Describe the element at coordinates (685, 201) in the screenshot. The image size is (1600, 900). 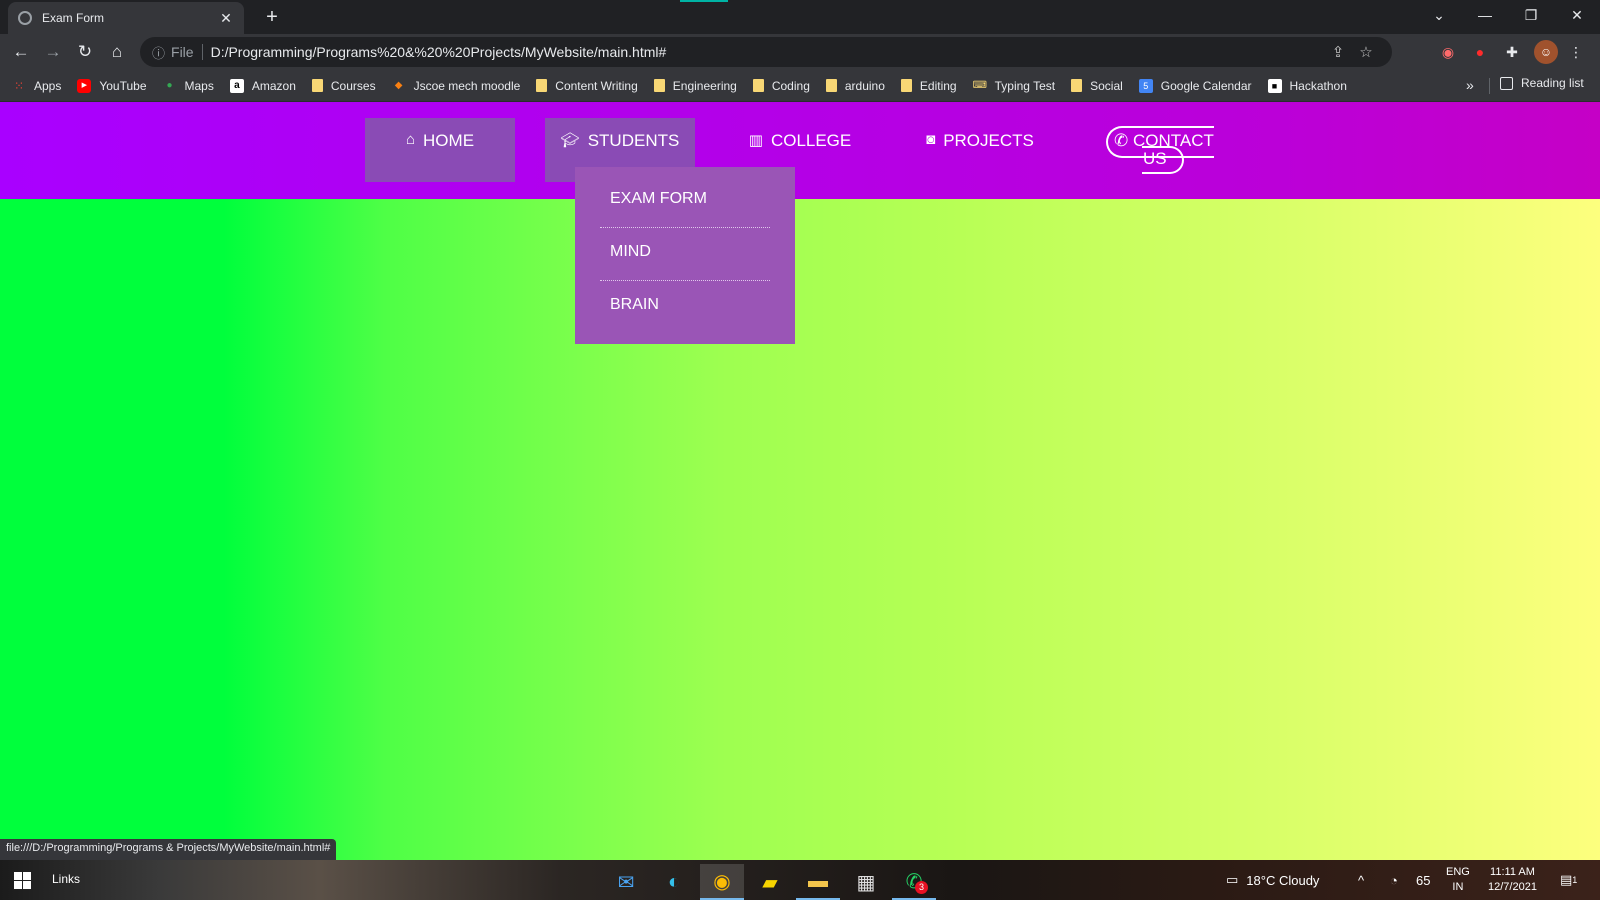
I see `dropdown-item-exam-form: EXAM FORM` at that location.